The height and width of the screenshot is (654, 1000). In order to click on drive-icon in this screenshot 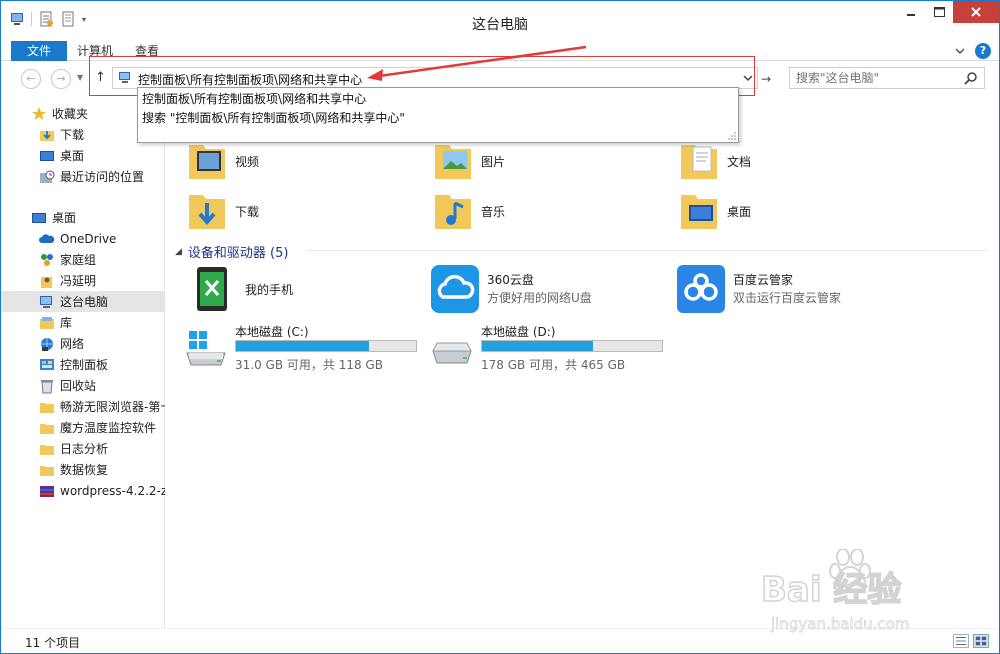, I will do `click(452, 353)`.